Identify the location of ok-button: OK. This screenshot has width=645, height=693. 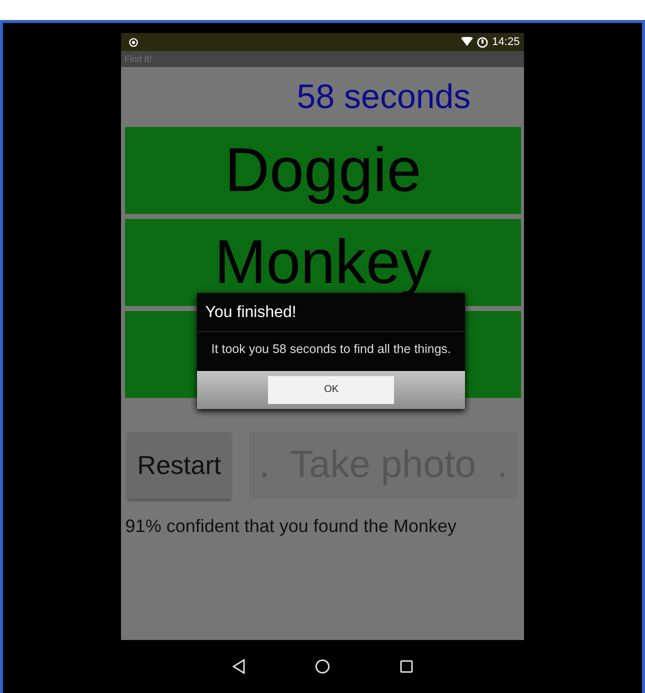
(331, 390).